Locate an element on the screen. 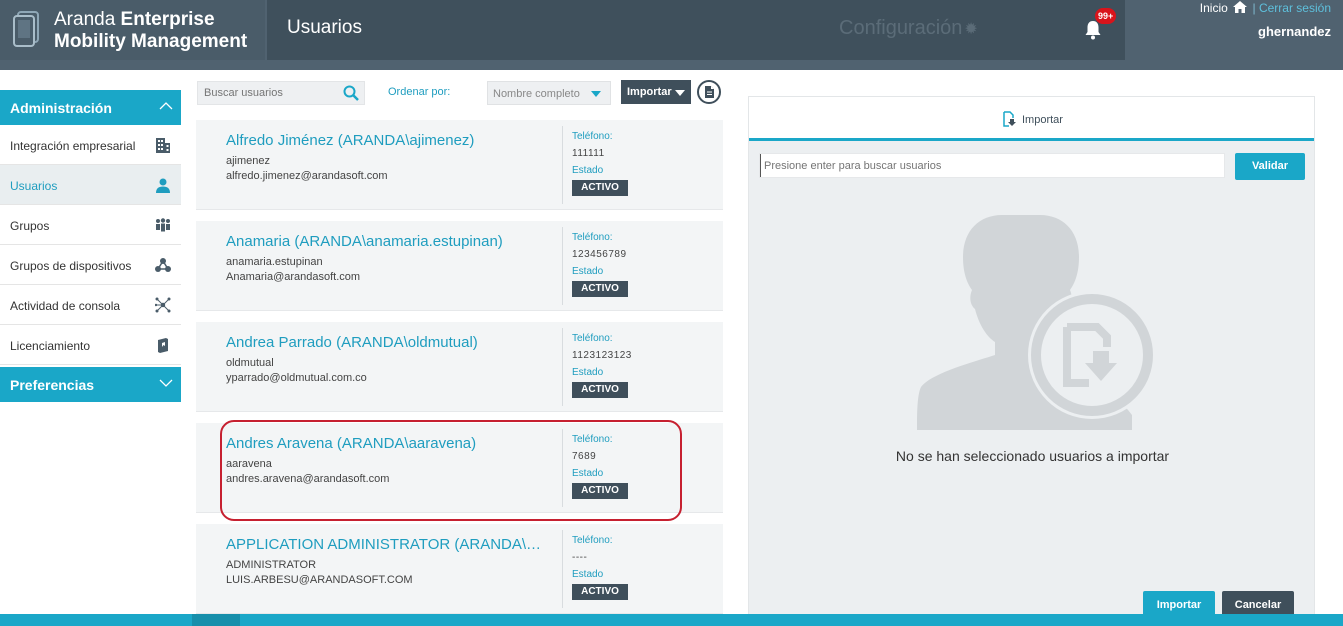  search-input is located at coordinates (268, 93).